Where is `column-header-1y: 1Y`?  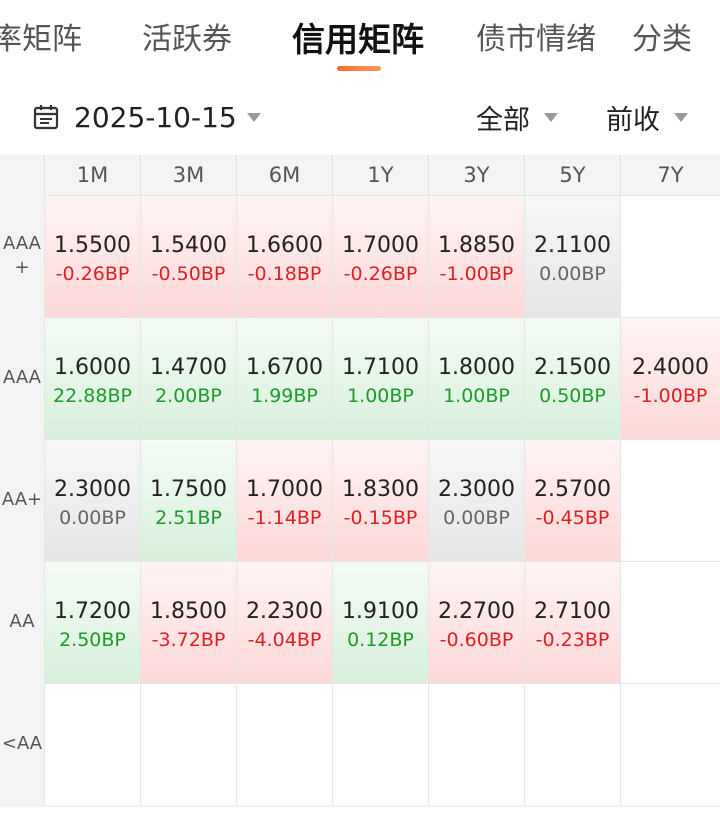
column-header-1y: 1Y is located at coordinates (380, 175).